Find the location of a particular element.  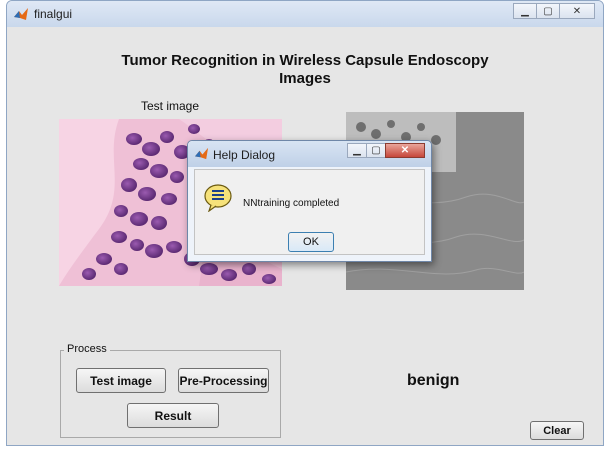

dialog-close-button: ✕ is located at coordinates (405, 150).